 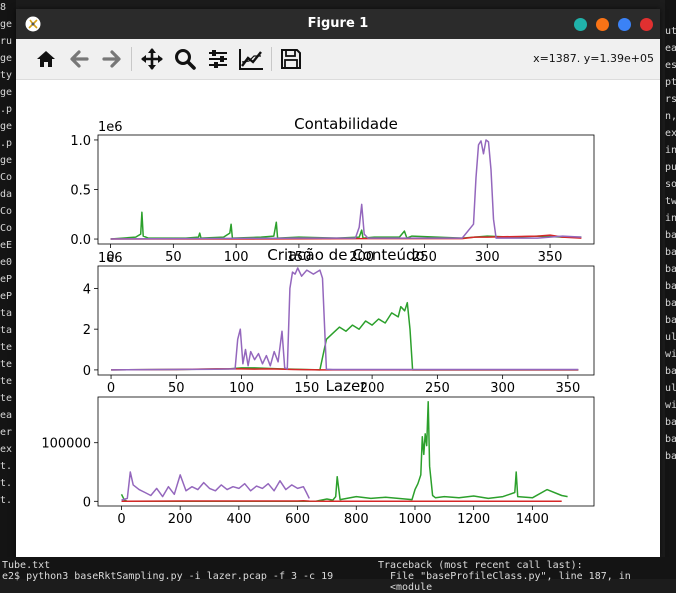 I want to click on y-tick-label: 0.0, so click(x=80, y=240).